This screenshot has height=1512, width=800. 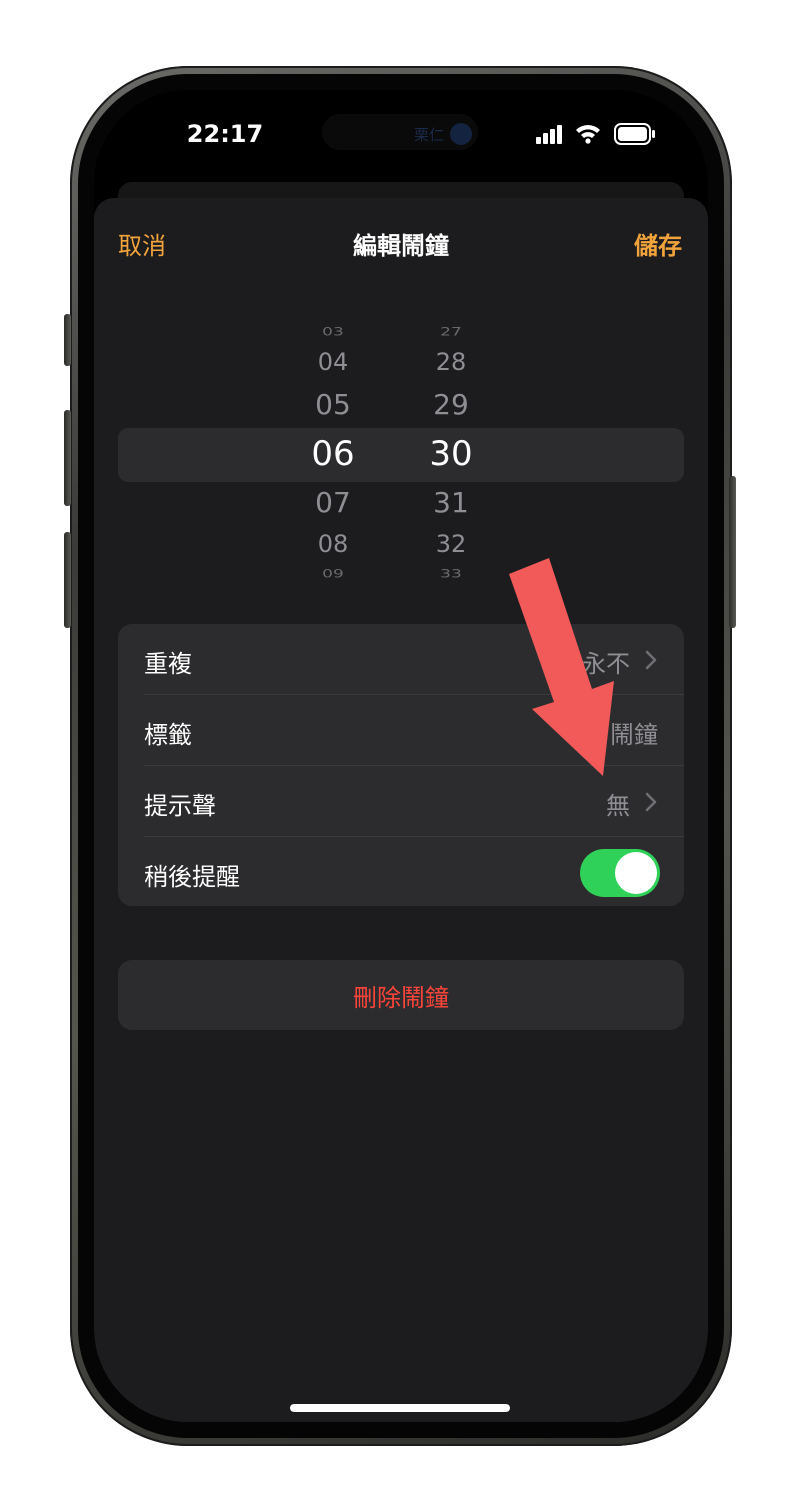 What do you see at coordinates (588, 134) in the screenshot?
I see `wifi-icon` at bounding box center [588, 134].